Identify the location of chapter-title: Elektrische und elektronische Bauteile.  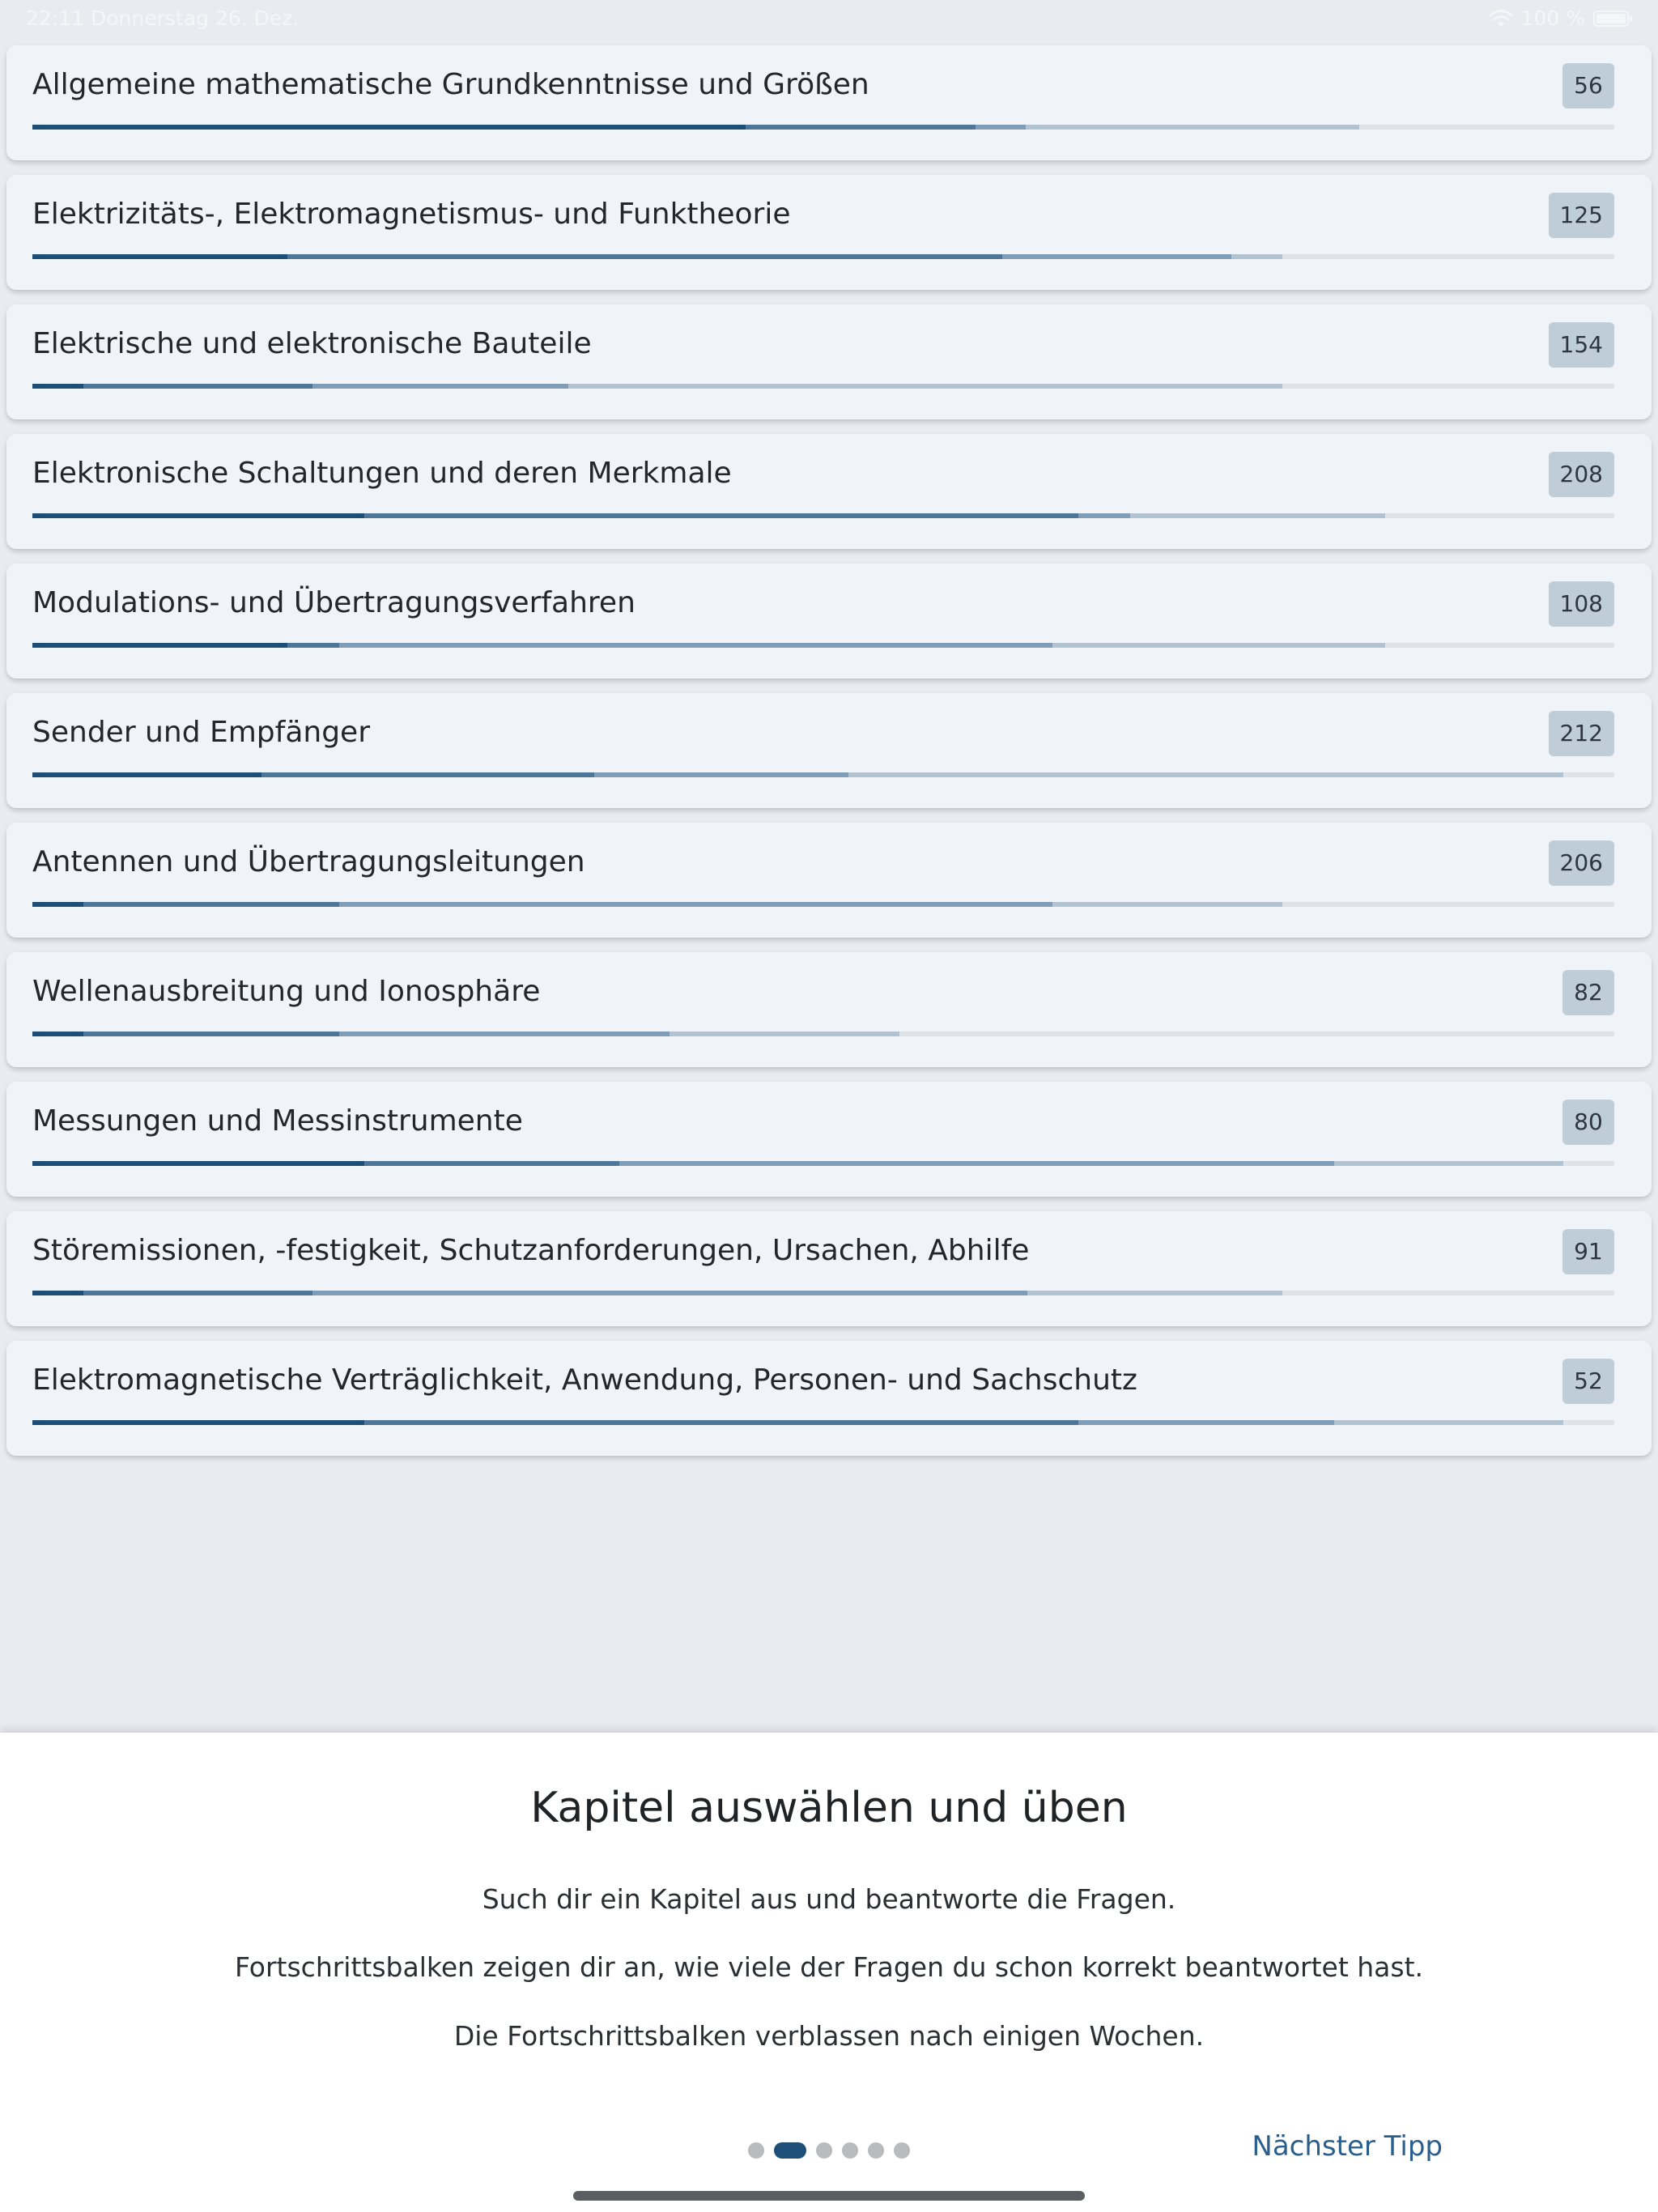
(312, 343).